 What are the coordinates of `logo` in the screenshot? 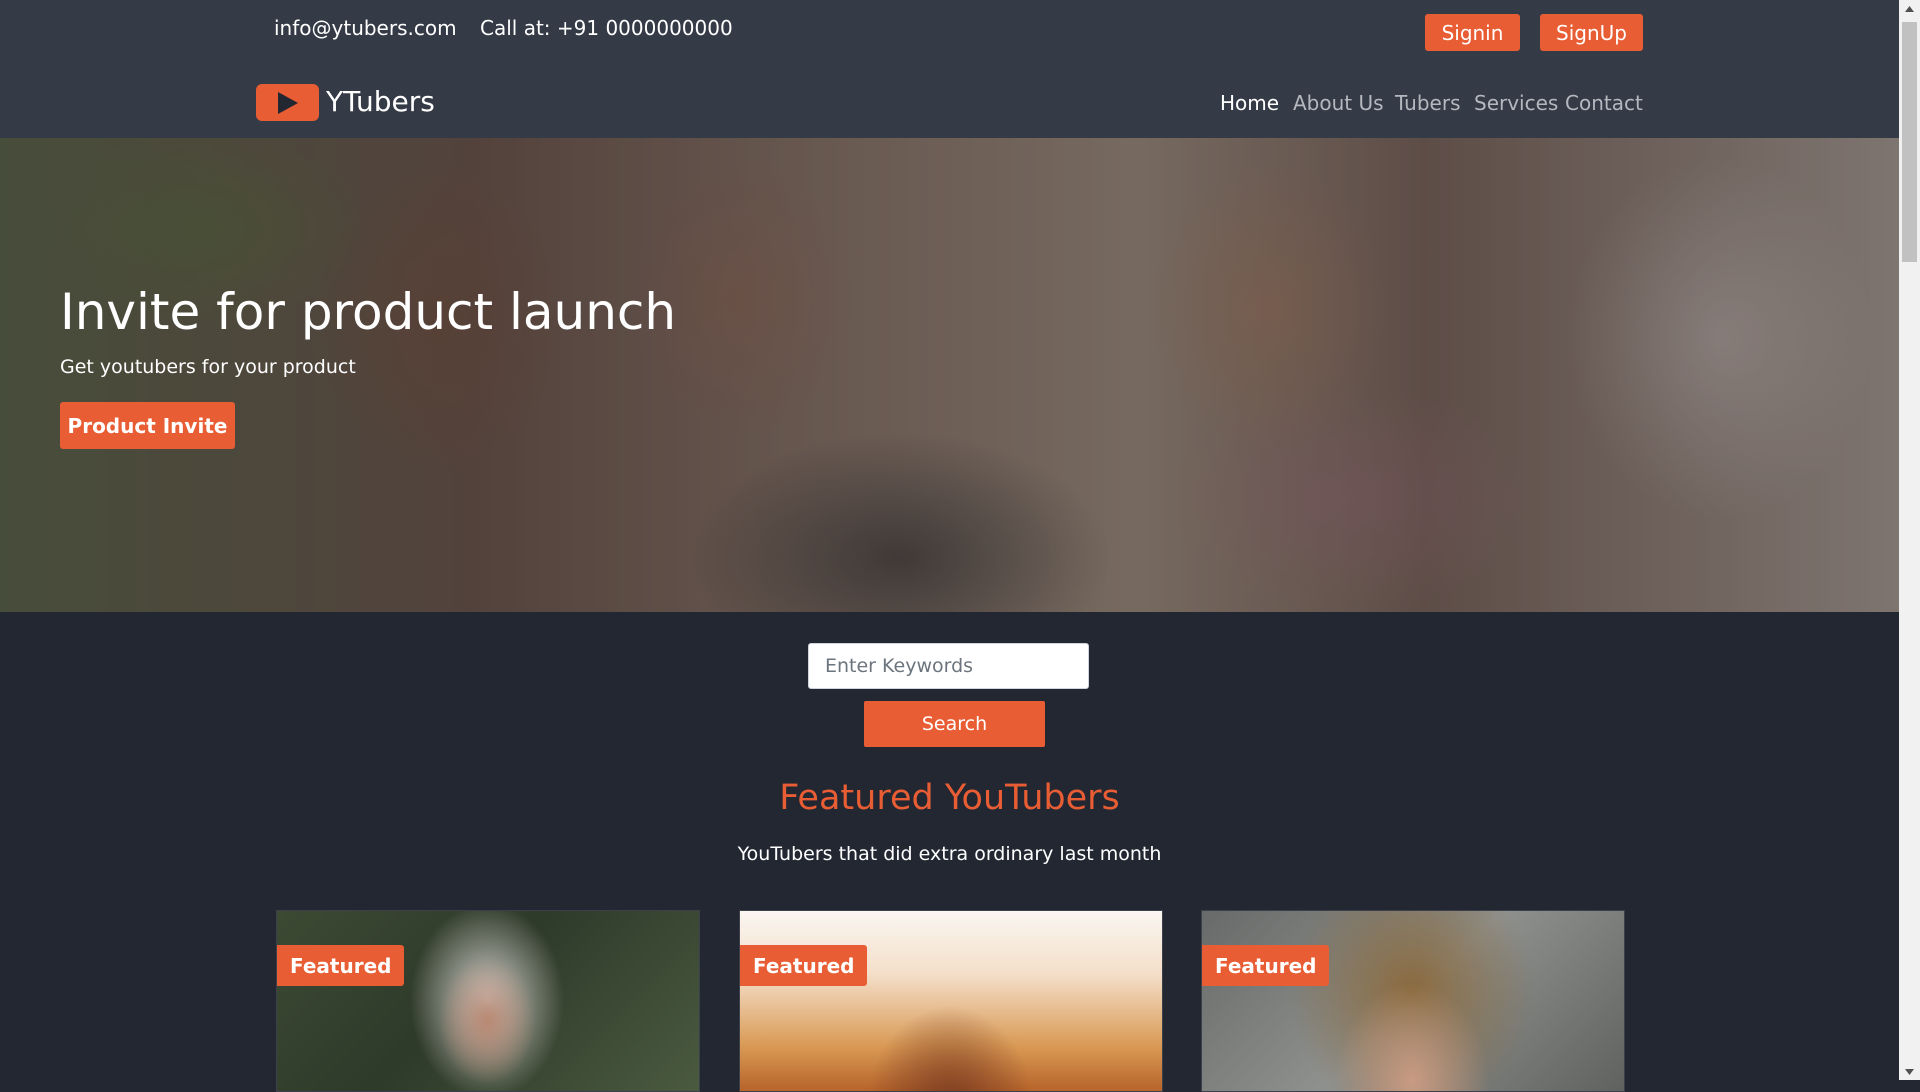 It's located at (287, 102).